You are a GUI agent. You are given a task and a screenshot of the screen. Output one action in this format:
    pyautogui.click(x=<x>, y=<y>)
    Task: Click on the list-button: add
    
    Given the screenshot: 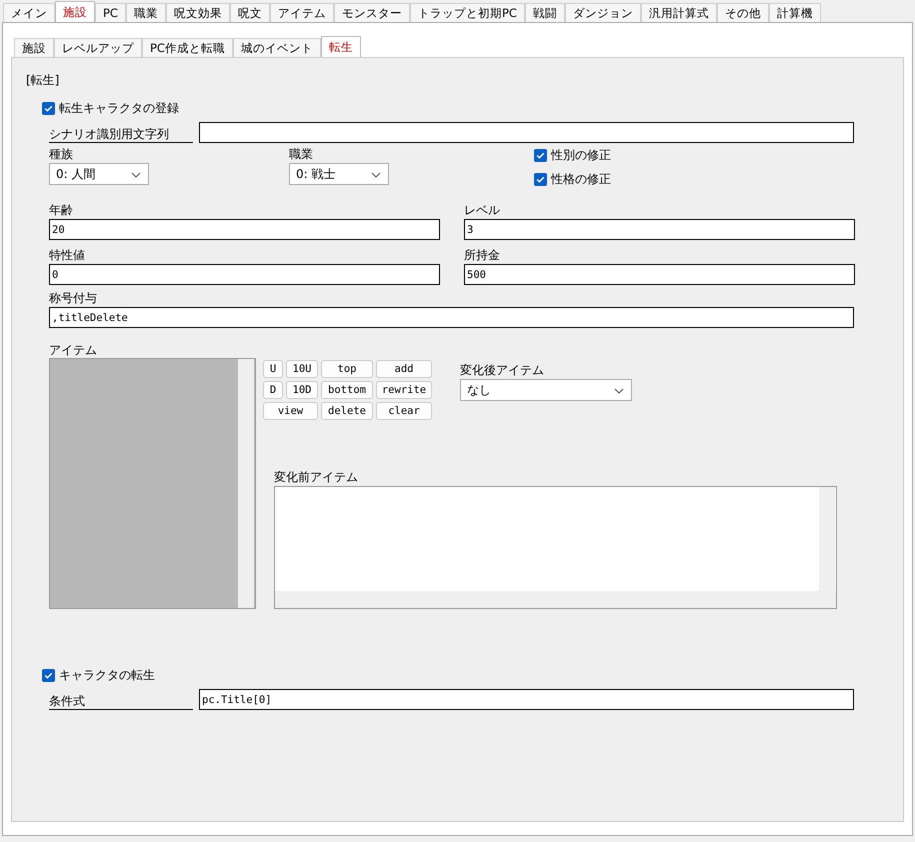 What is the action you would take?
    pyautogui.click(x=404, y=369)
    